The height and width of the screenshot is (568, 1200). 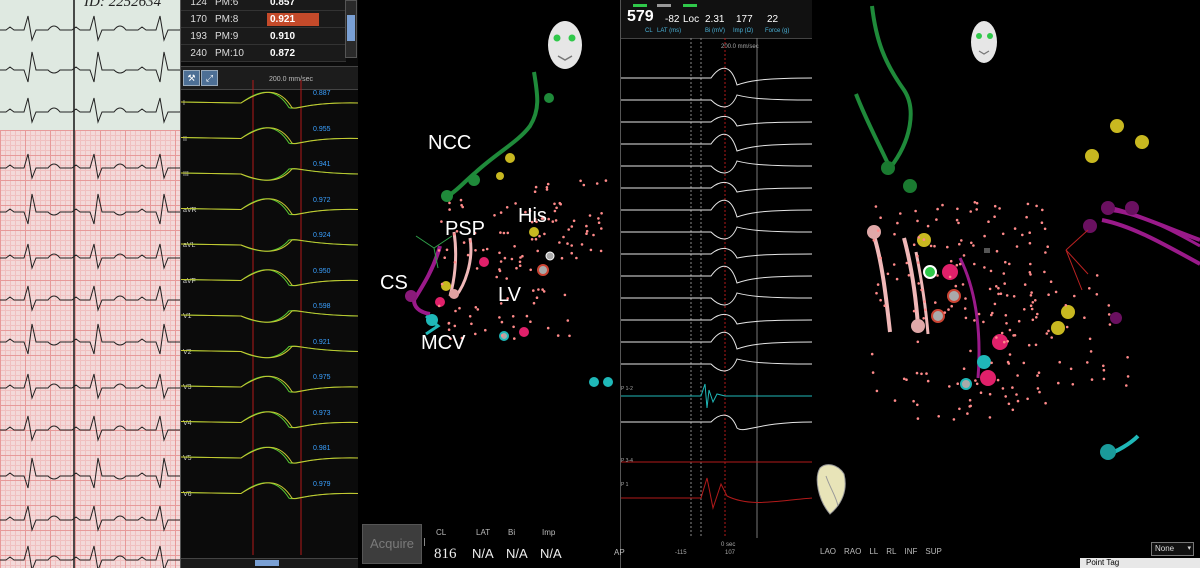 What do you see at coordinates (743, 31) in the screenshot?
I see `imp-unit-label: Imp (Ω)` at bounding box center [743, 31].